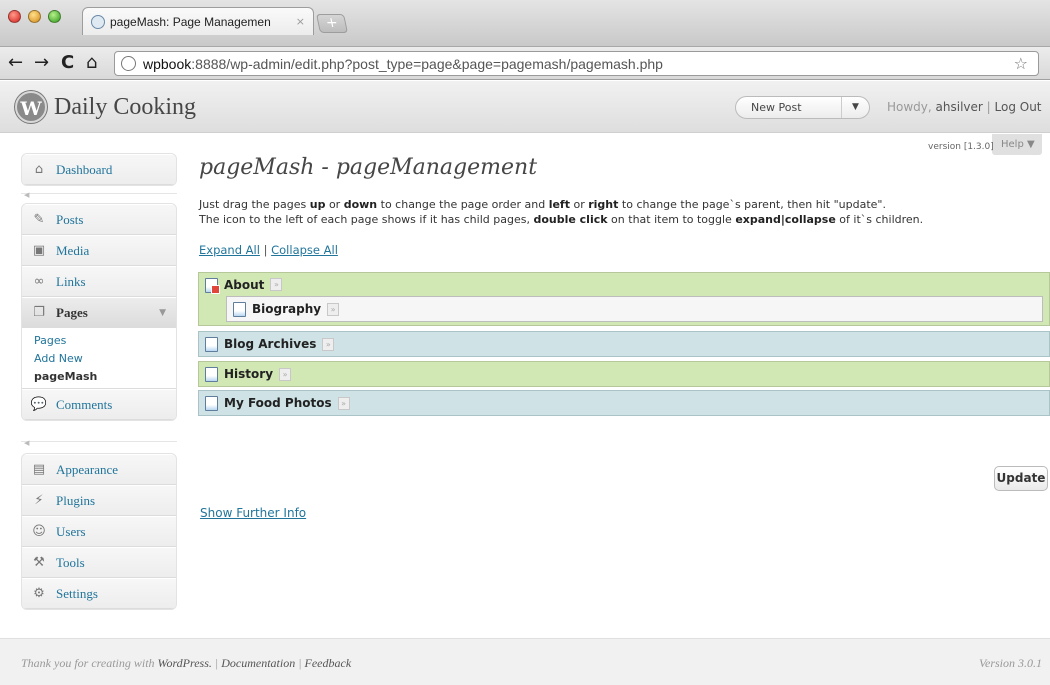 Image resolution: width=1050 pixels, height=685 pixels. Describe the element at coordinates (988, 107) in the screenshot. I see `header-sep: |` at that location.